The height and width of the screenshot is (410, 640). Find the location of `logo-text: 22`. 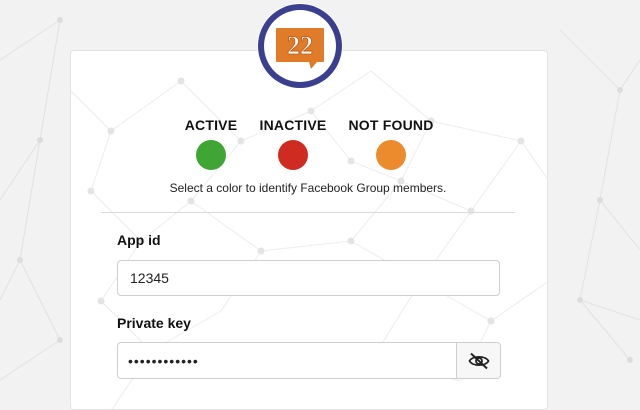

logo-text: 22 is located at coordinates (300, 45).